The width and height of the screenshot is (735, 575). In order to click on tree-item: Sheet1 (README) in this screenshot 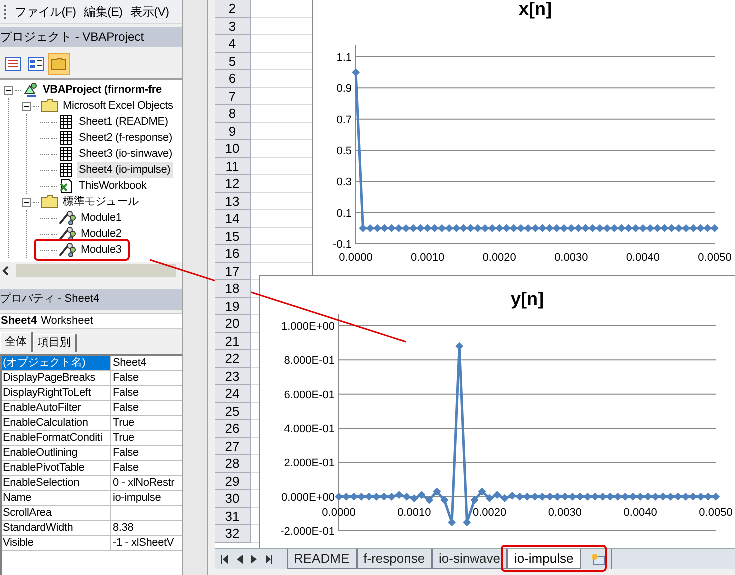, I will do `click(123, 122)`.